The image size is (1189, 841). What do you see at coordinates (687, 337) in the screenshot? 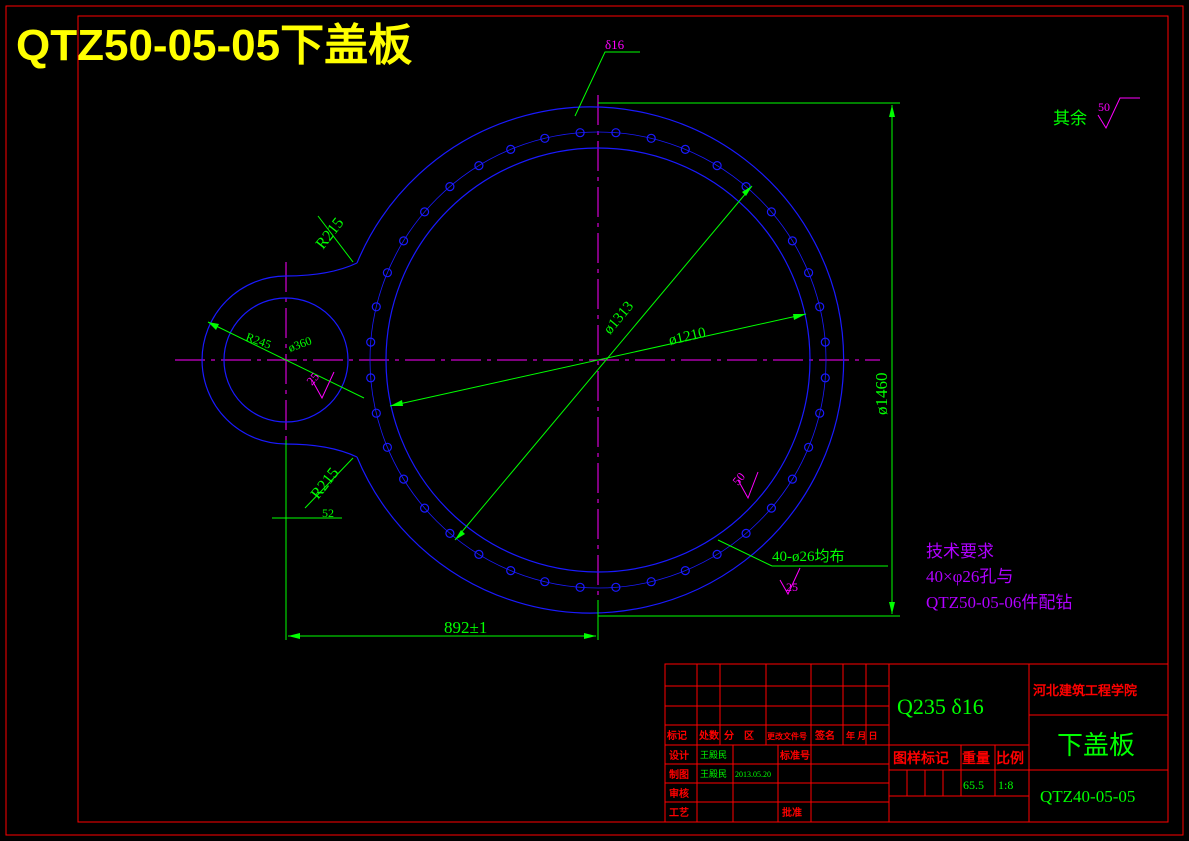
I see `dim-d1210: ø1210` at bounding box center [687, 337].